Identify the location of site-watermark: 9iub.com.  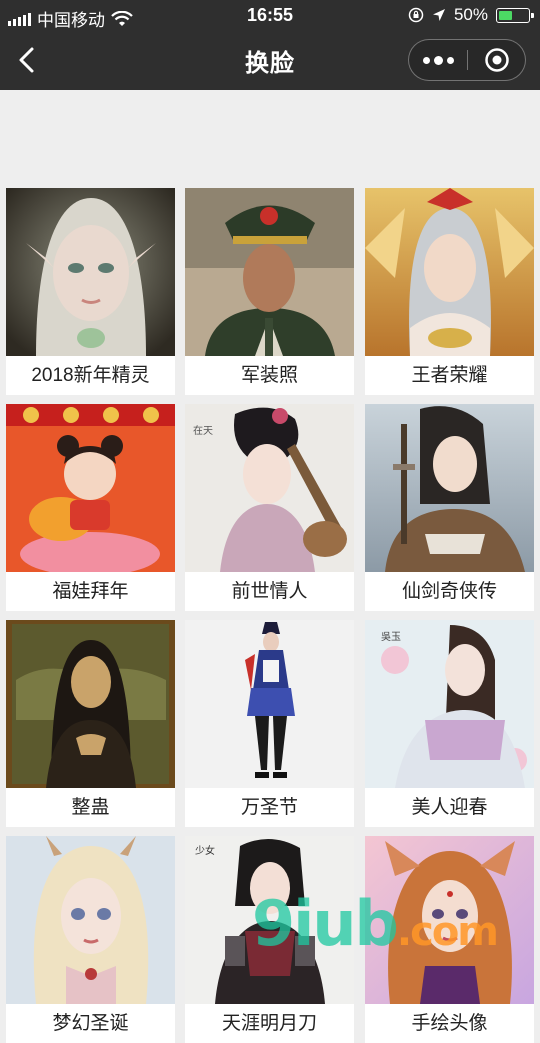
(375, 924).